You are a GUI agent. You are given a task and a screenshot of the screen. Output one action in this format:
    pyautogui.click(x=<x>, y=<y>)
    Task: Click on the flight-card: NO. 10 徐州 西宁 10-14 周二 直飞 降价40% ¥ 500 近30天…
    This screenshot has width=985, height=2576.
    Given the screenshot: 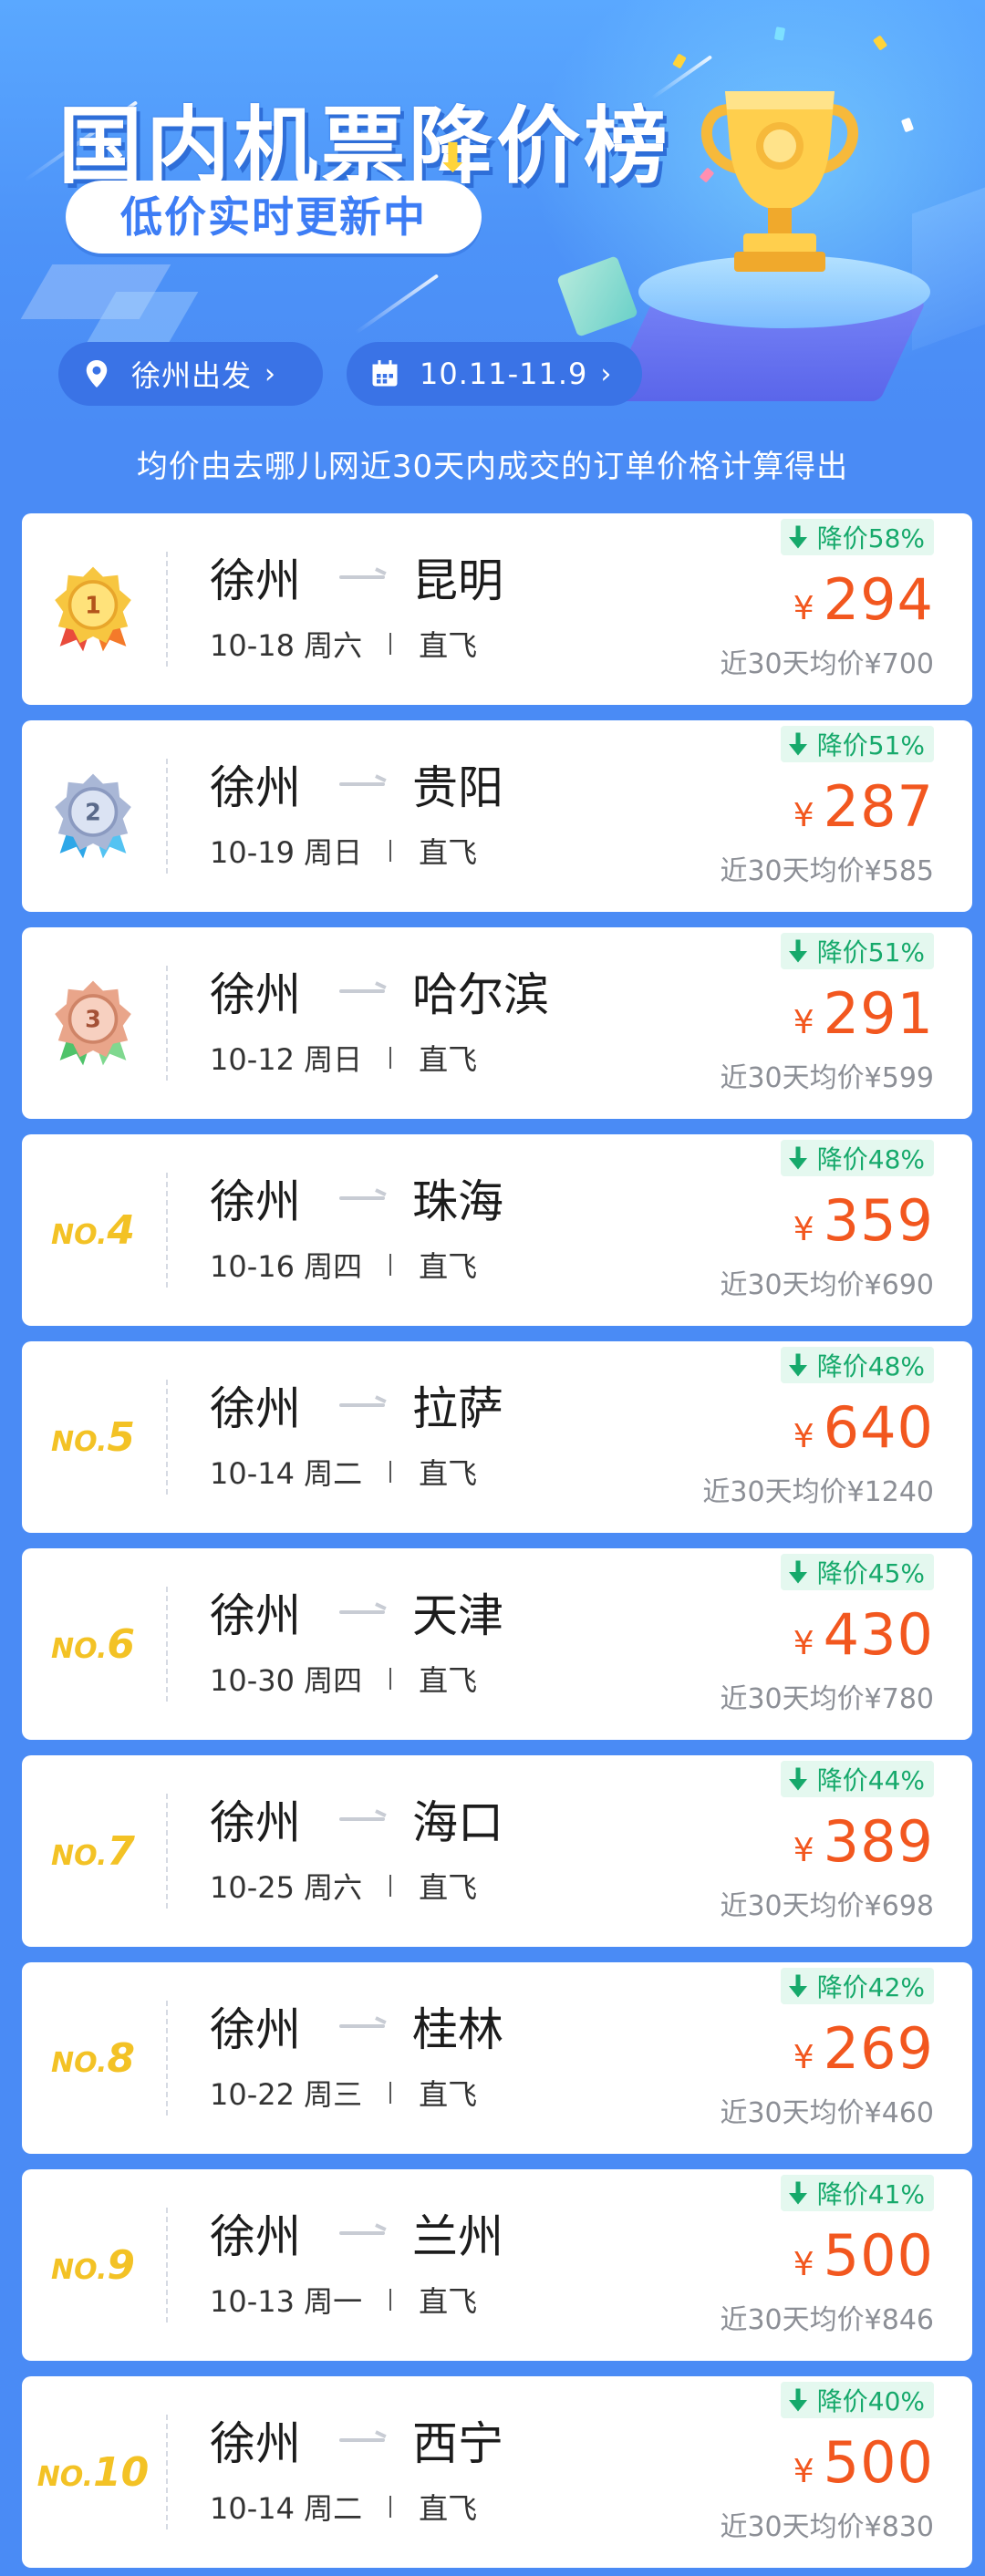 What is the action you would take?
    pyautogui.click(x=497, y=2472)
    